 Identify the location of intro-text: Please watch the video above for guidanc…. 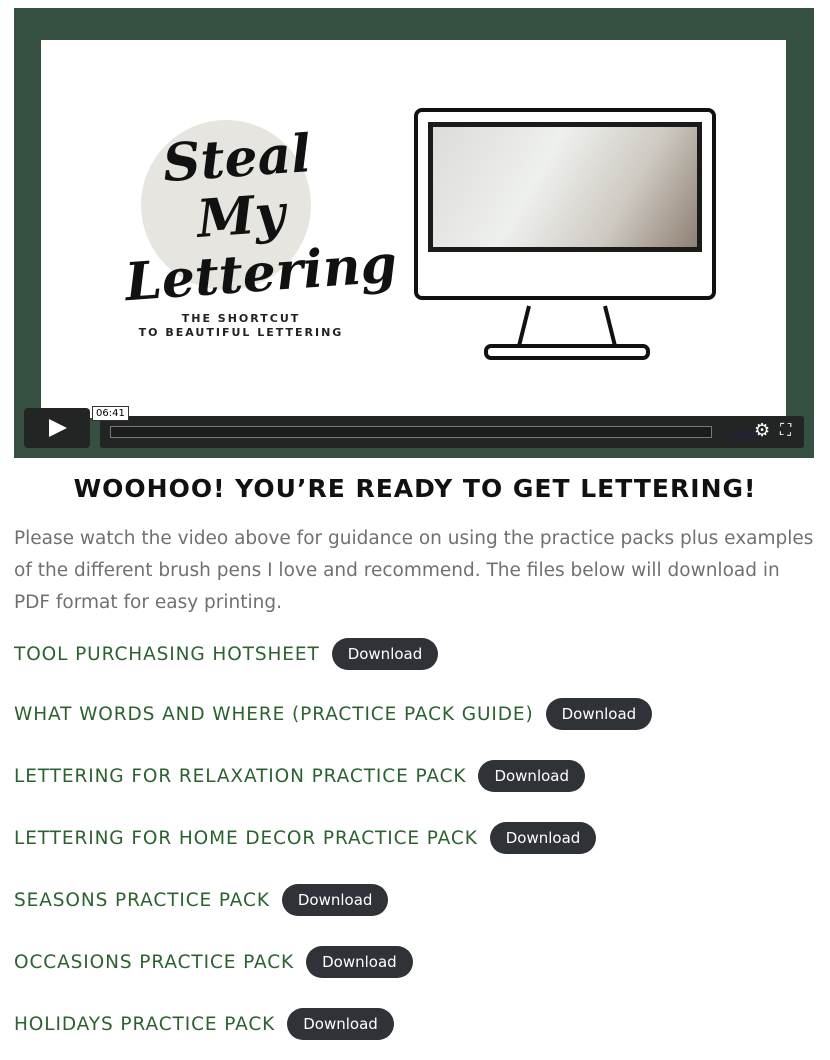
(414, 570).